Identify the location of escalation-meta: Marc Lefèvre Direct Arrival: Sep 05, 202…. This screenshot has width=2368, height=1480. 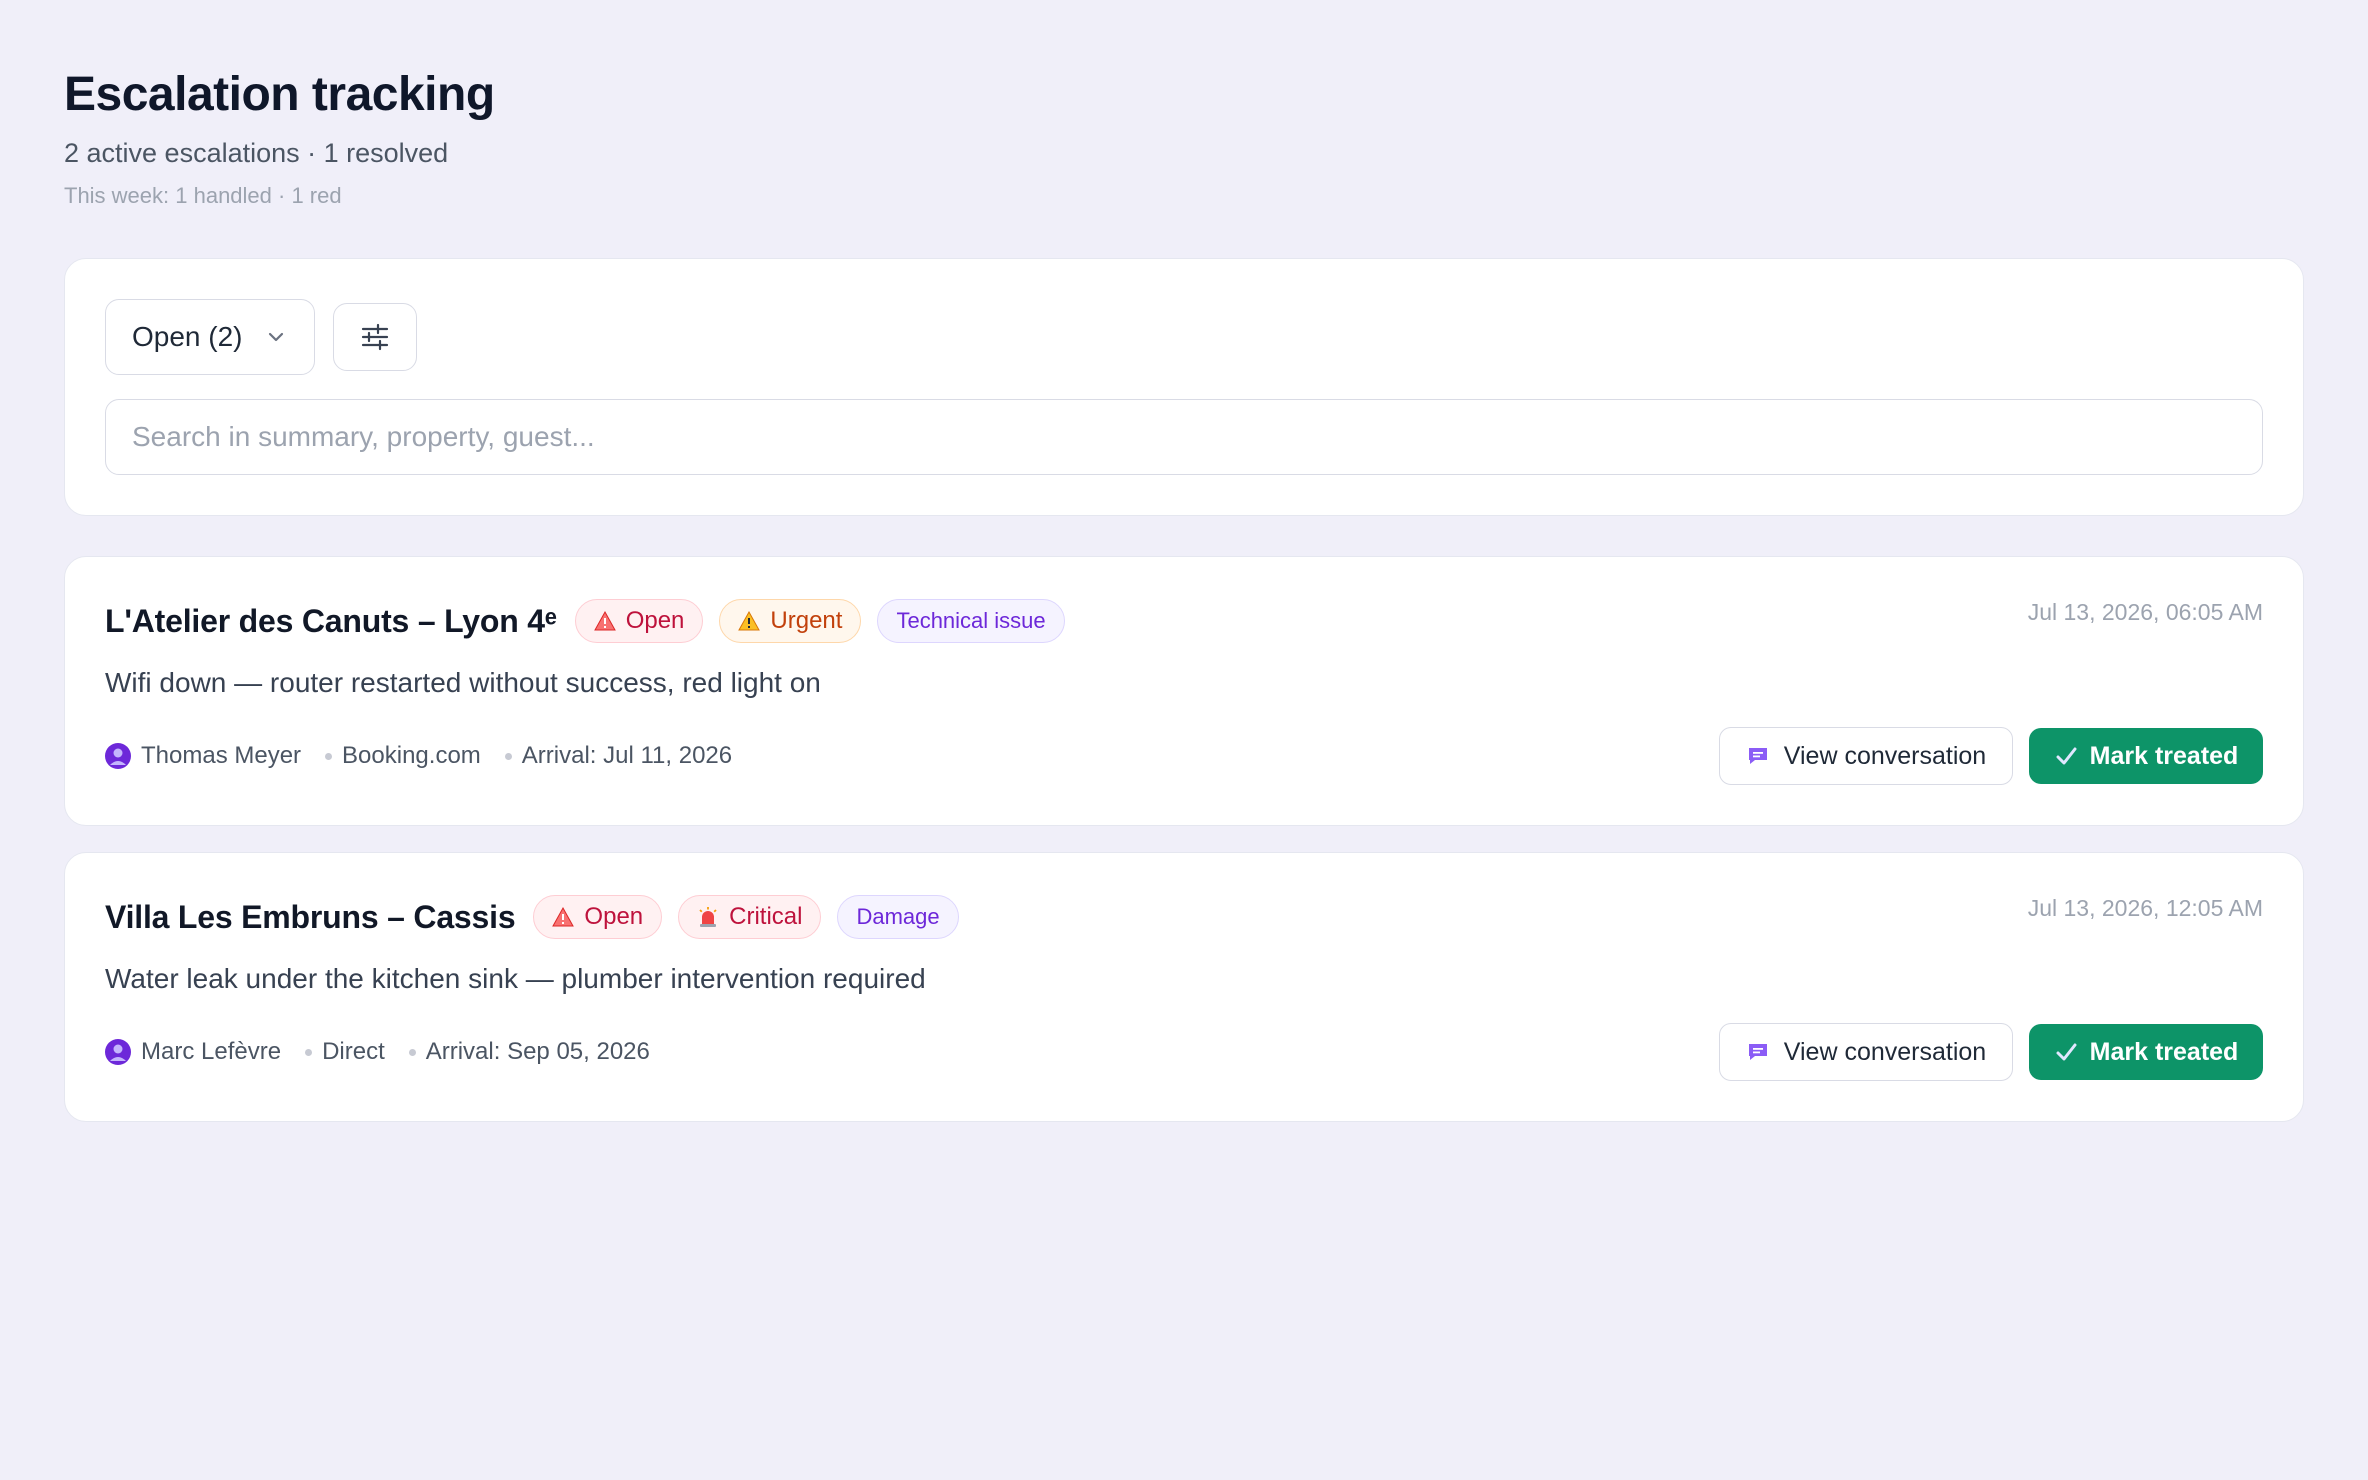
(377, 1052).